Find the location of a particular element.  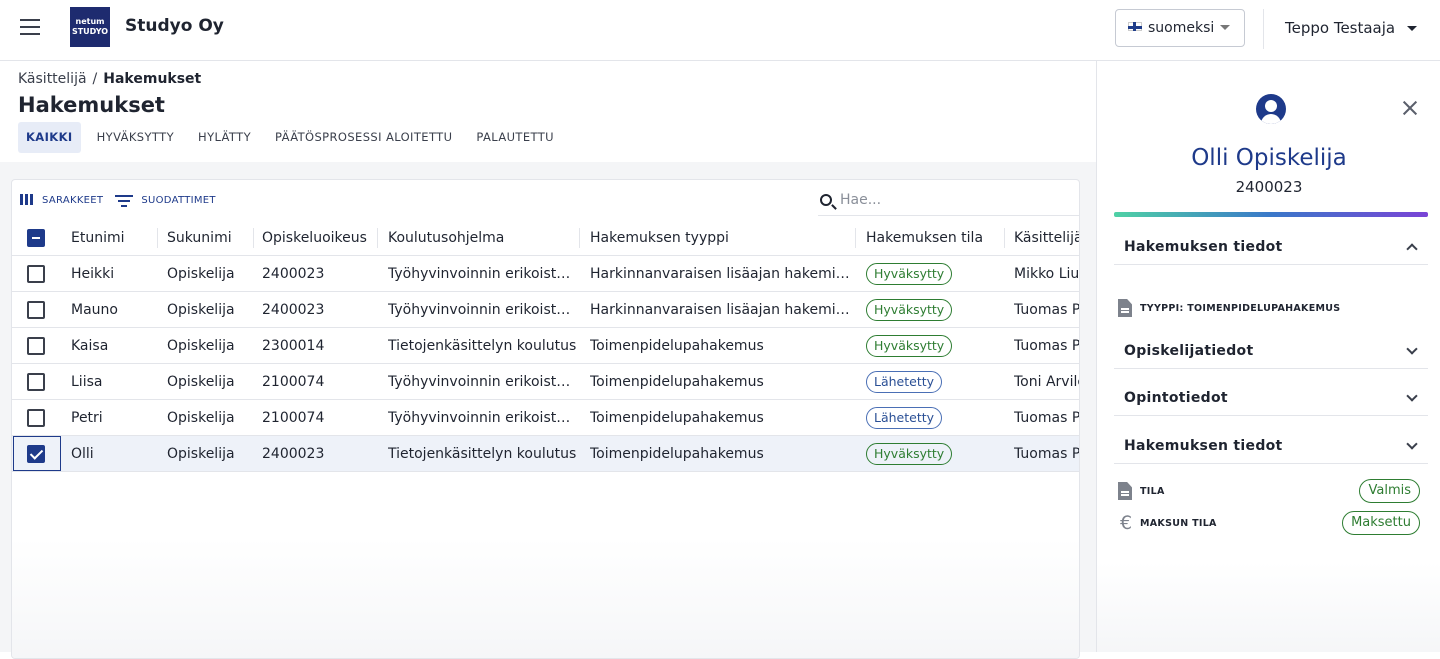

cell-first-name: Heikki is located at coordinates (93, 274).